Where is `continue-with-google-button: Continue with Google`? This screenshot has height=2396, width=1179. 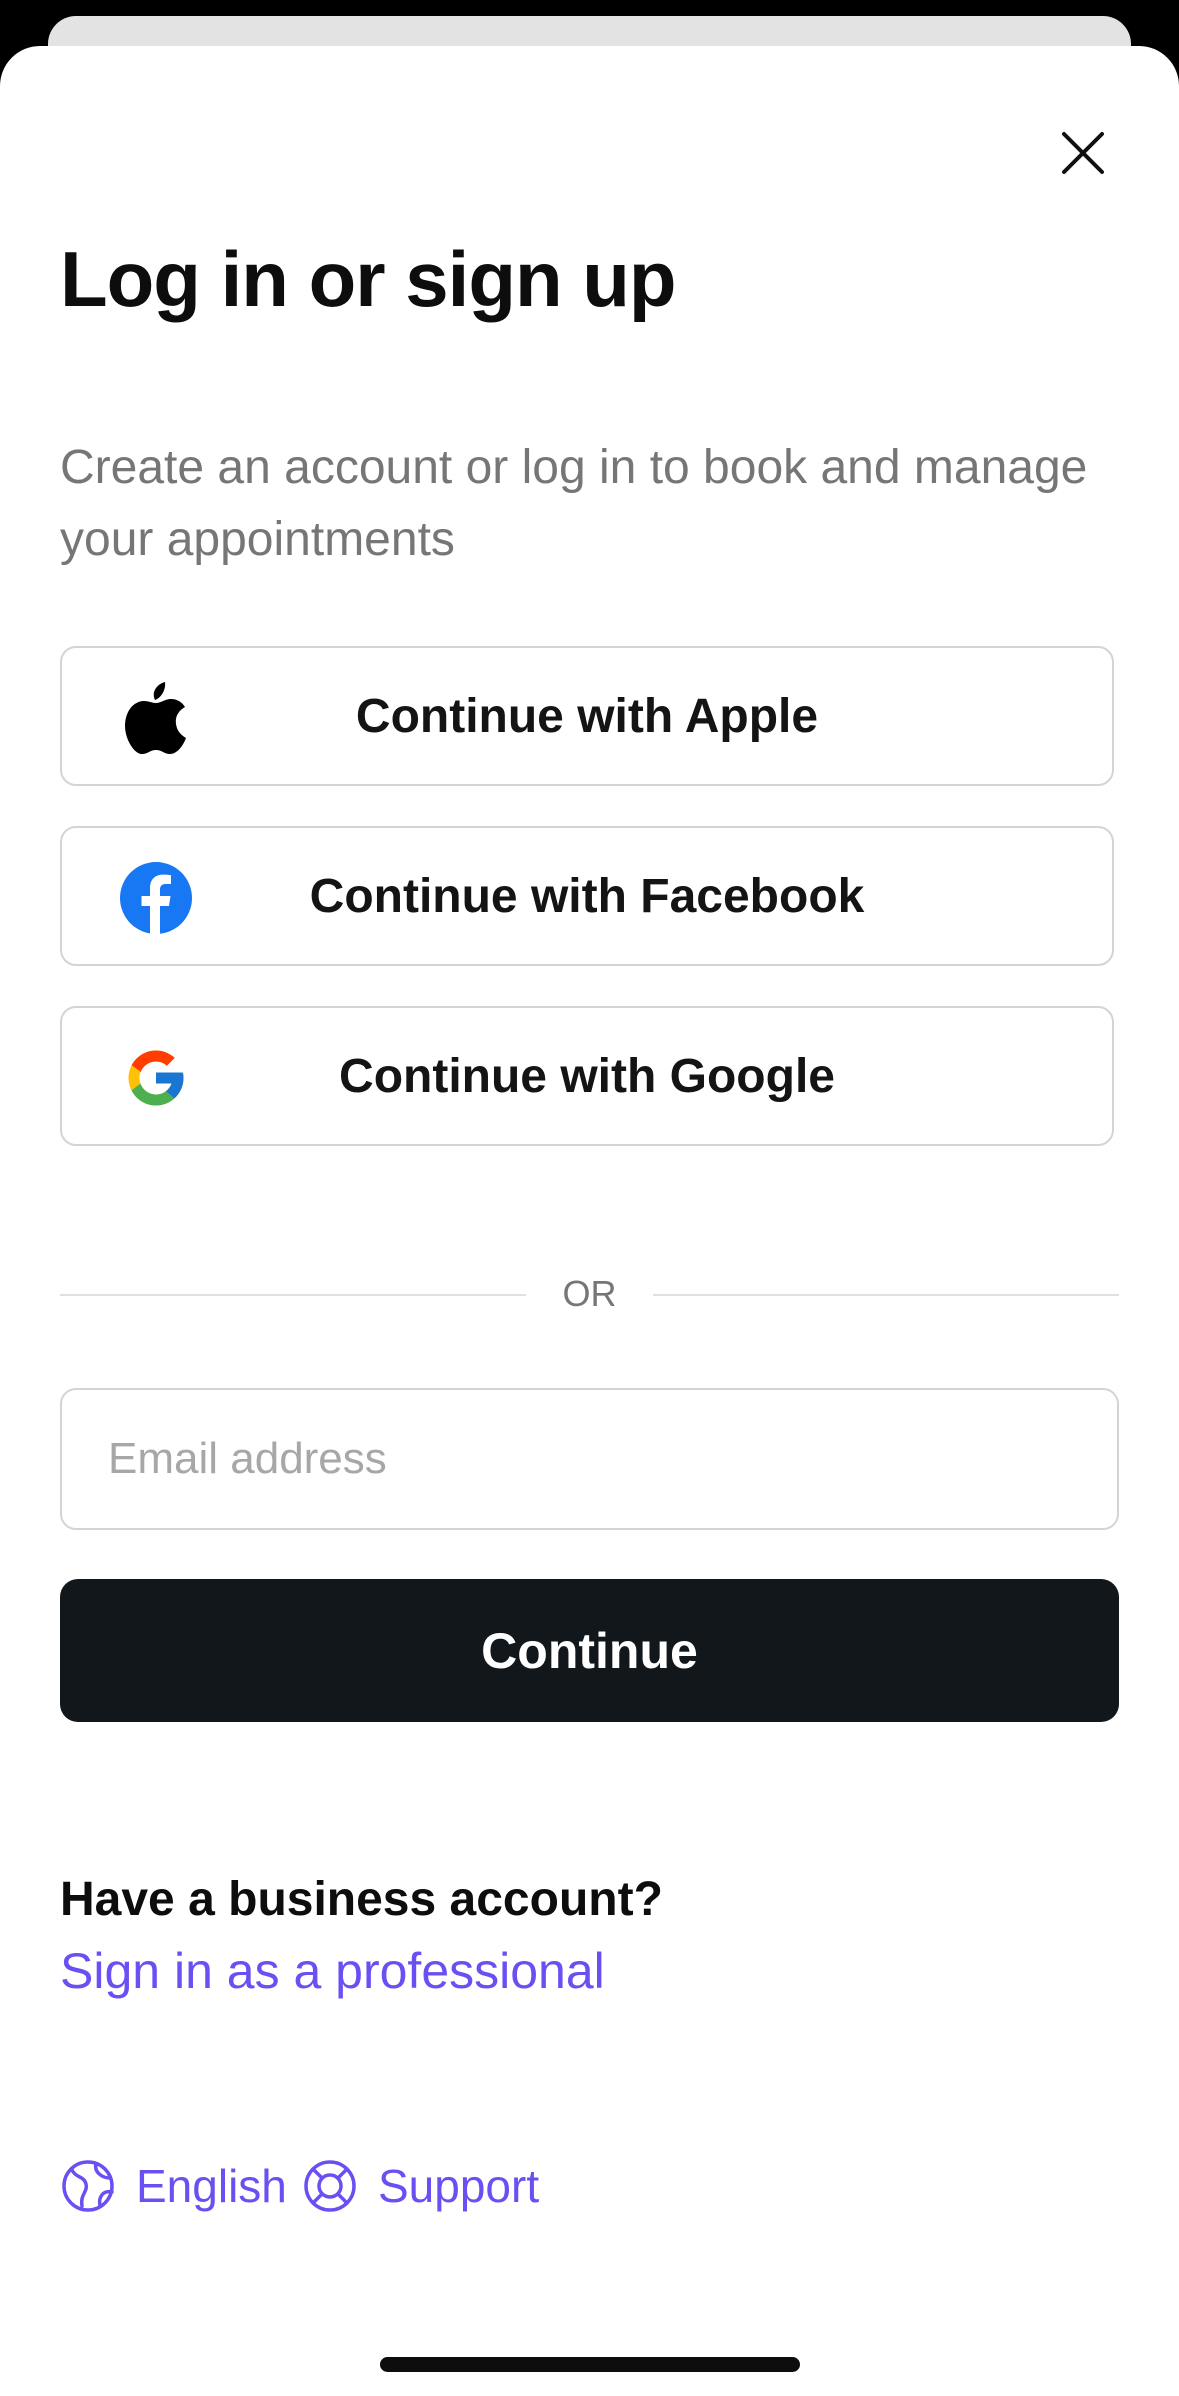
continue-with-google-button: Continue with Google is located at coordinates (587, 1076).